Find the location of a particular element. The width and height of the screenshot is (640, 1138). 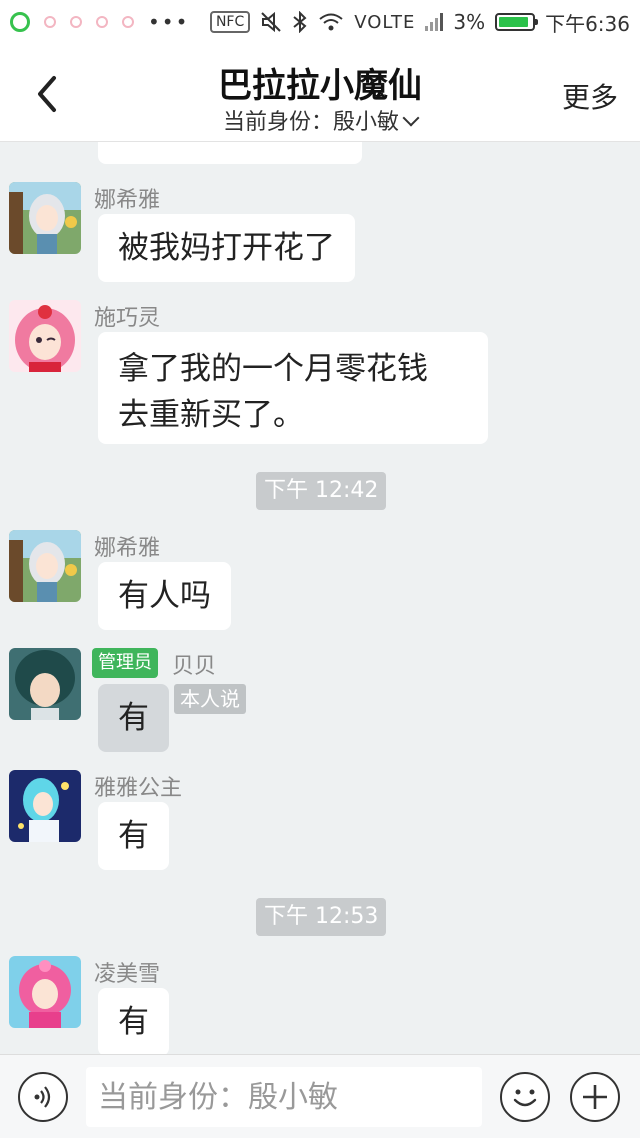

plus-icon is located at coordinates (595, 1097).